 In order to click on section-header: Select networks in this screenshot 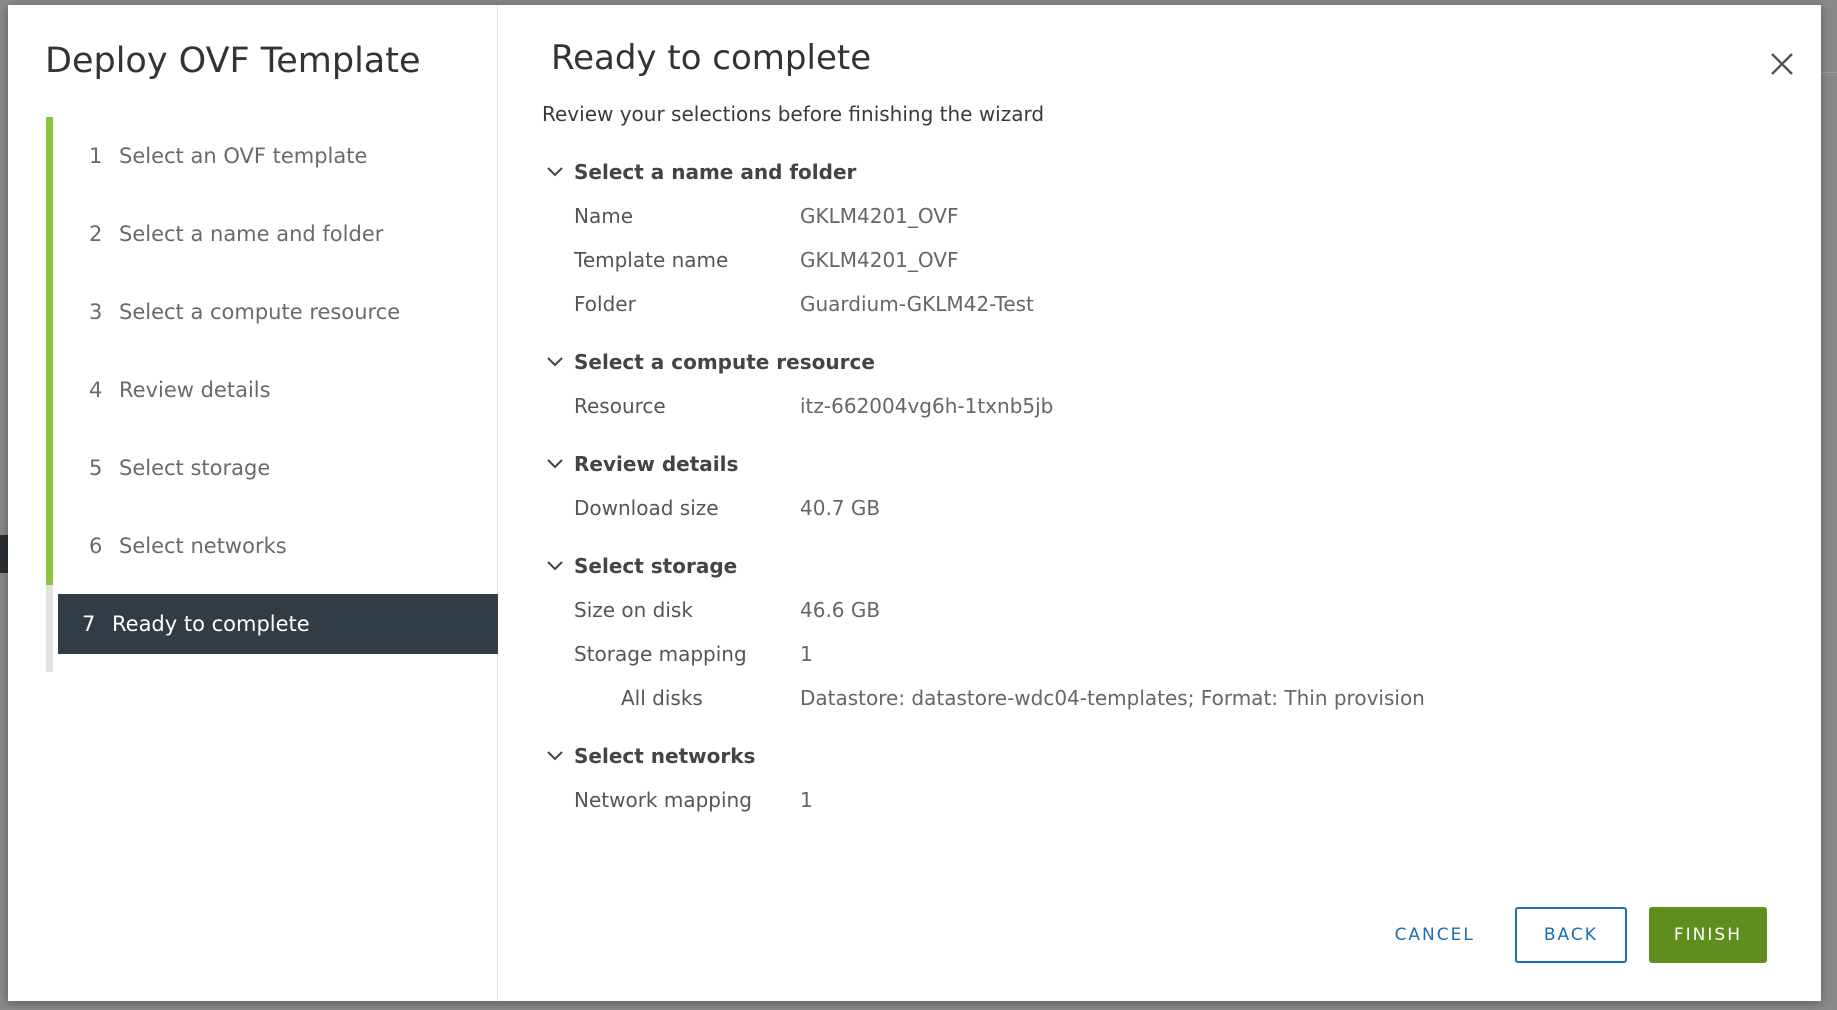, I will do `click(1171, 756)`.